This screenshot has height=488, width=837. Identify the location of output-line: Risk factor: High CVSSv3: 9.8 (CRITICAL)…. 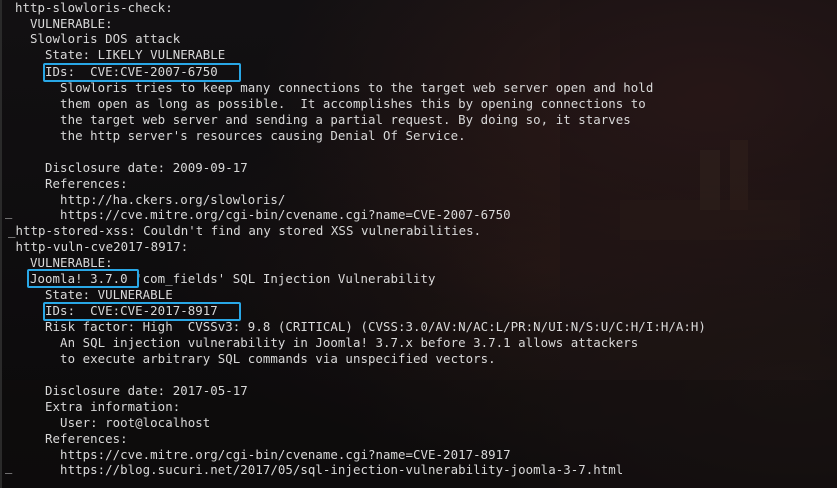
(360, 326).